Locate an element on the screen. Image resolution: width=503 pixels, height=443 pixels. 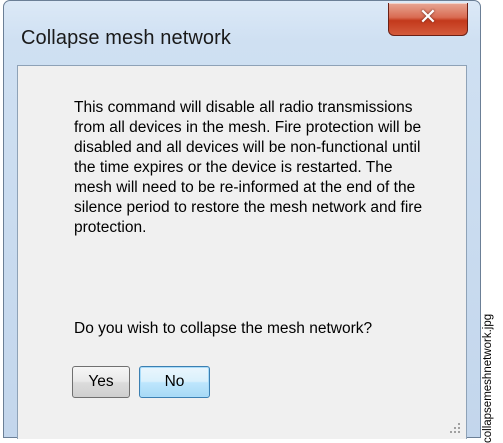
no-button: No is located at coordinates (174, 382).